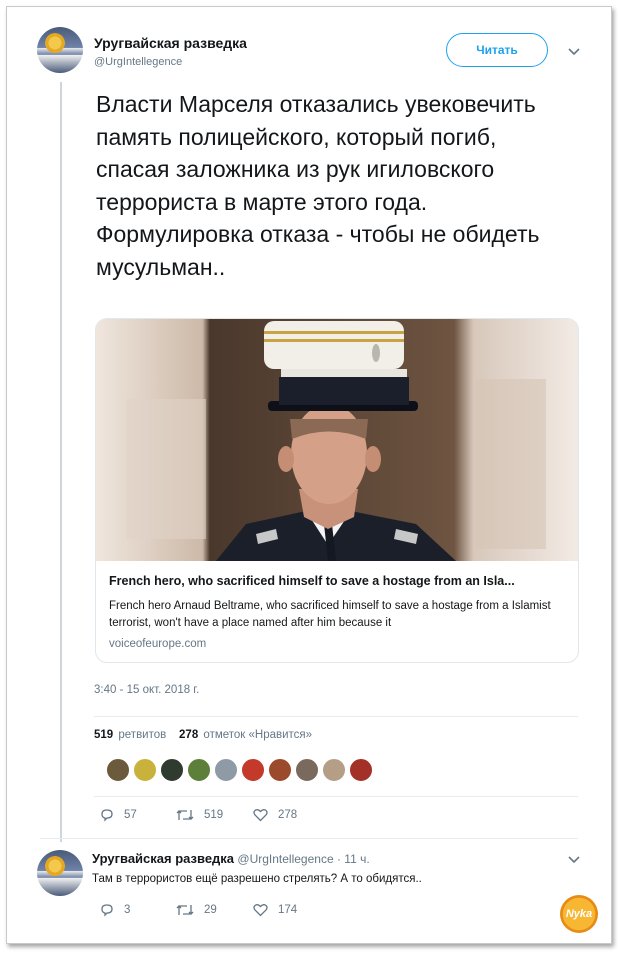 This screenshot has width=620, height=953. Describe the element at coordinates (60, 50) in the screenshot. I see `author-avatar` at that location.